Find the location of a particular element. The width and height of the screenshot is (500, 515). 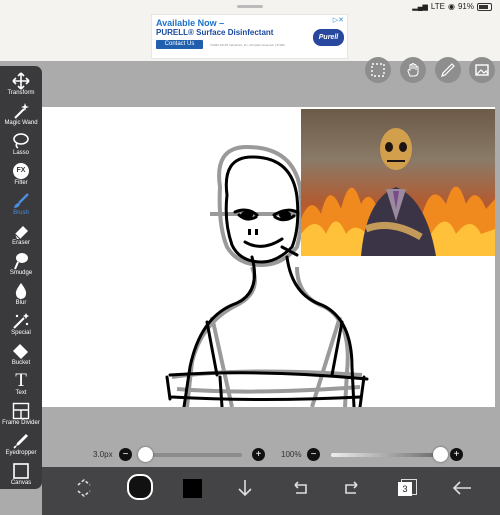

selection-icon is located at coordinates (378, 70).